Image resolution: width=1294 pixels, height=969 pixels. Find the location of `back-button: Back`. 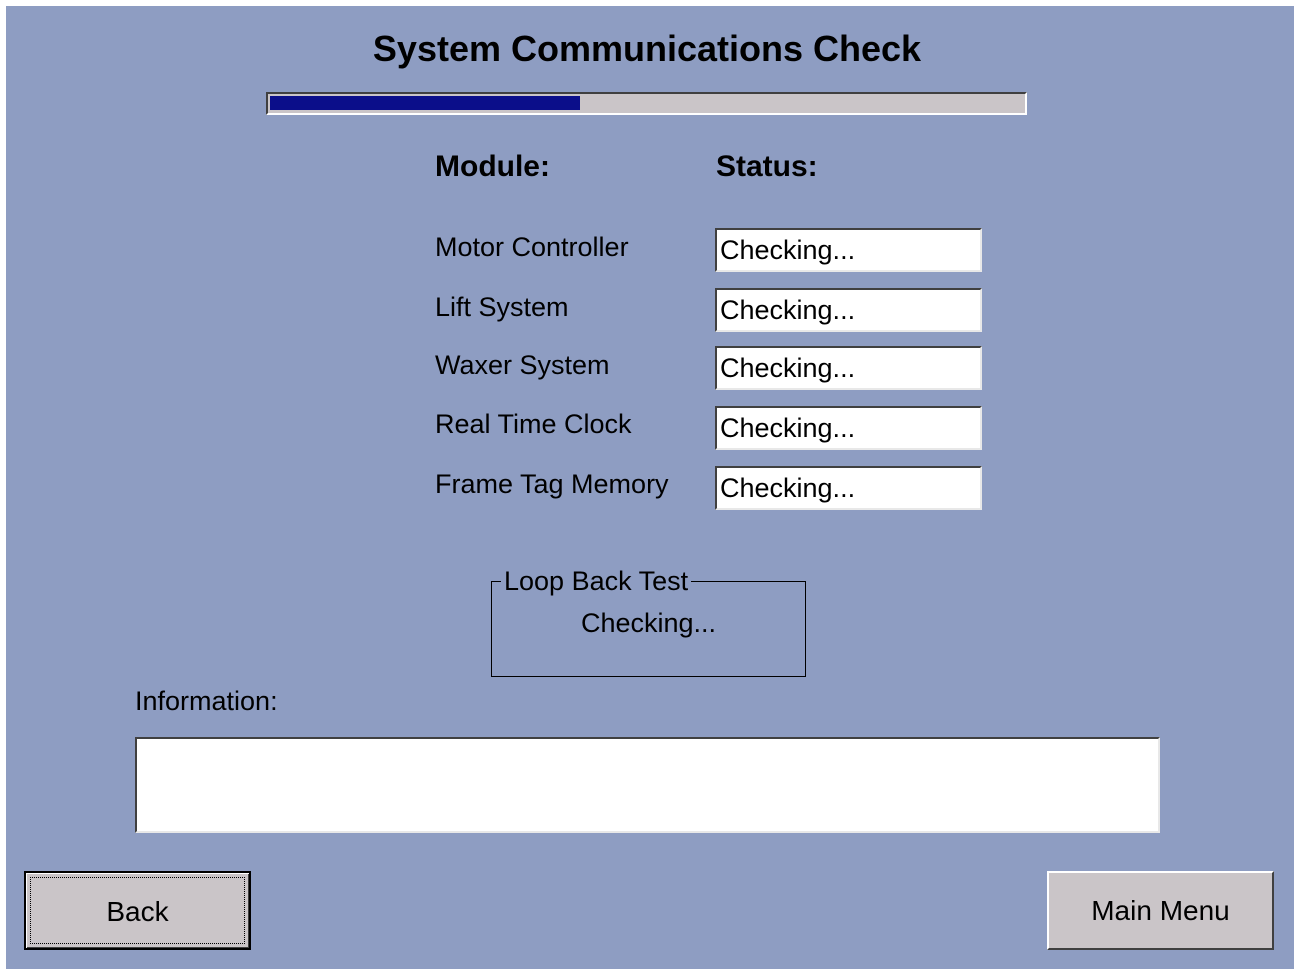

back-button: Back is located at coordinates (137, 910).